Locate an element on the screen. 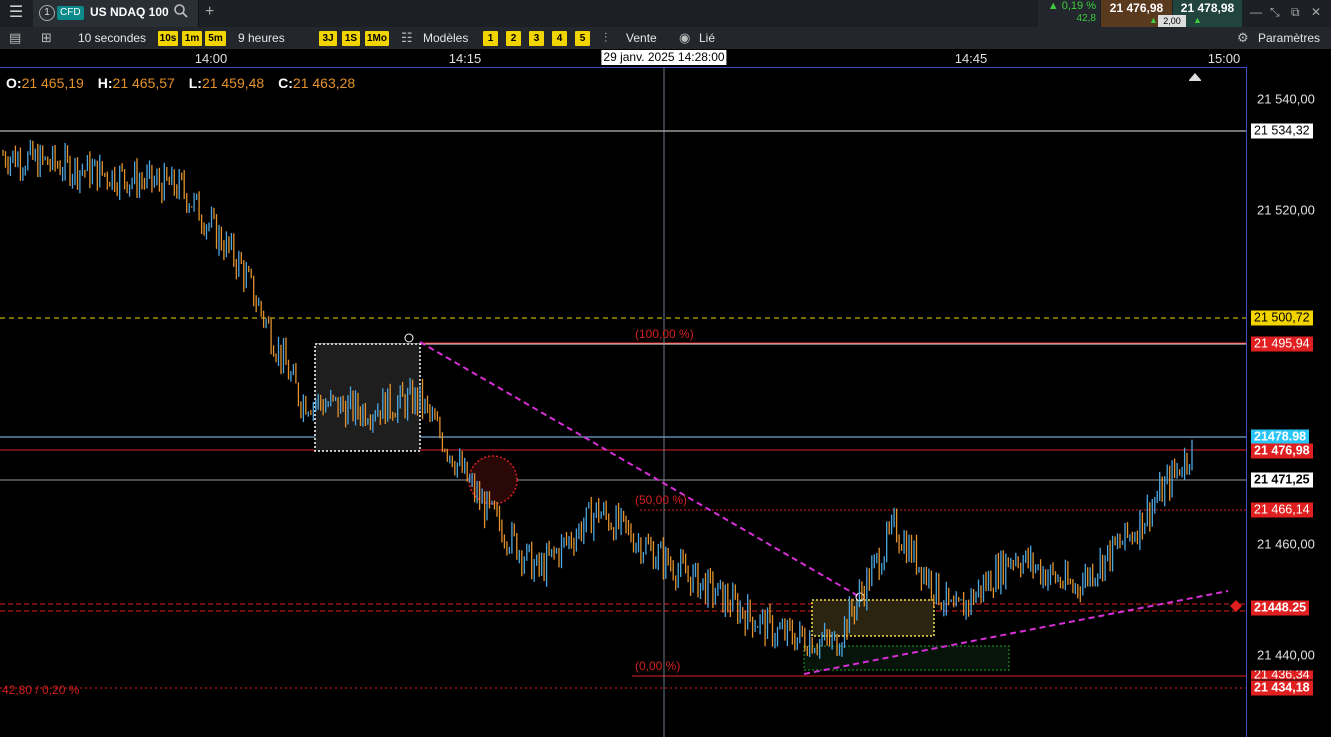 Image resolution: width=1331 pixels, height=737 pixels. ask-price-tag: 21478.98 is located at coordinates (1280, 437).